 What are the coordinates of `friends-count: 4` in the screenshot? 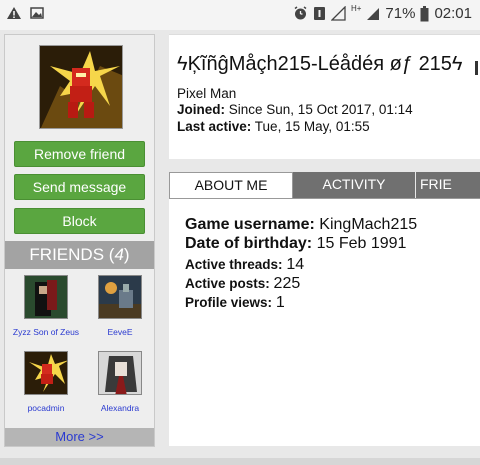 It's located at (119, 254).